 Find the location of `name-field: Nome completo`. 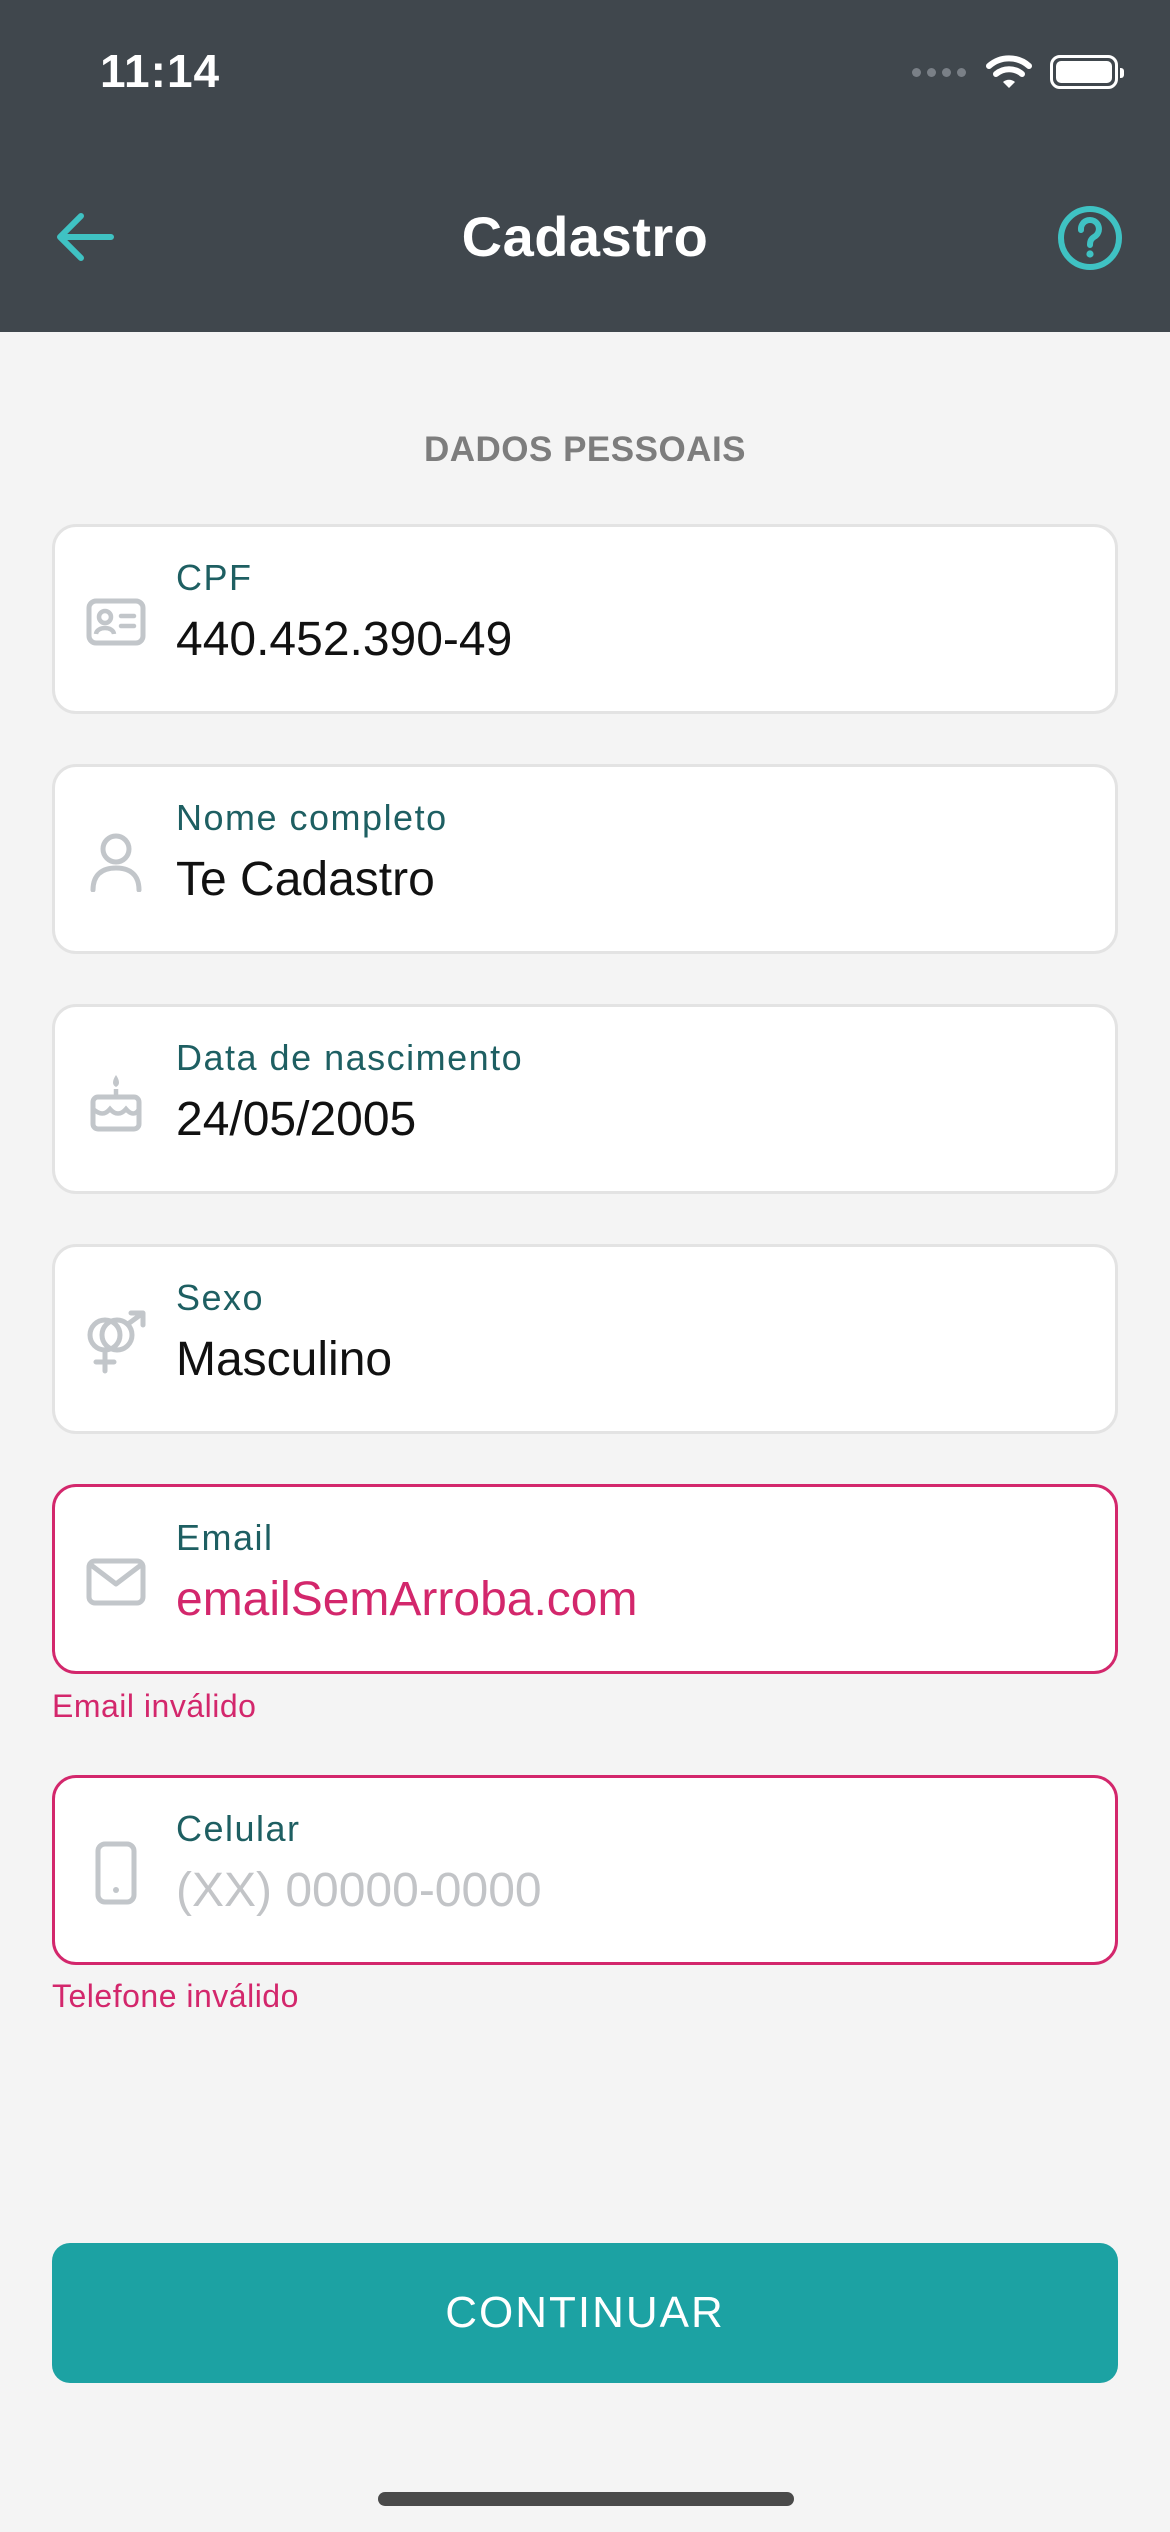

name-field: Nome completo is located at coordinates (585, 859).